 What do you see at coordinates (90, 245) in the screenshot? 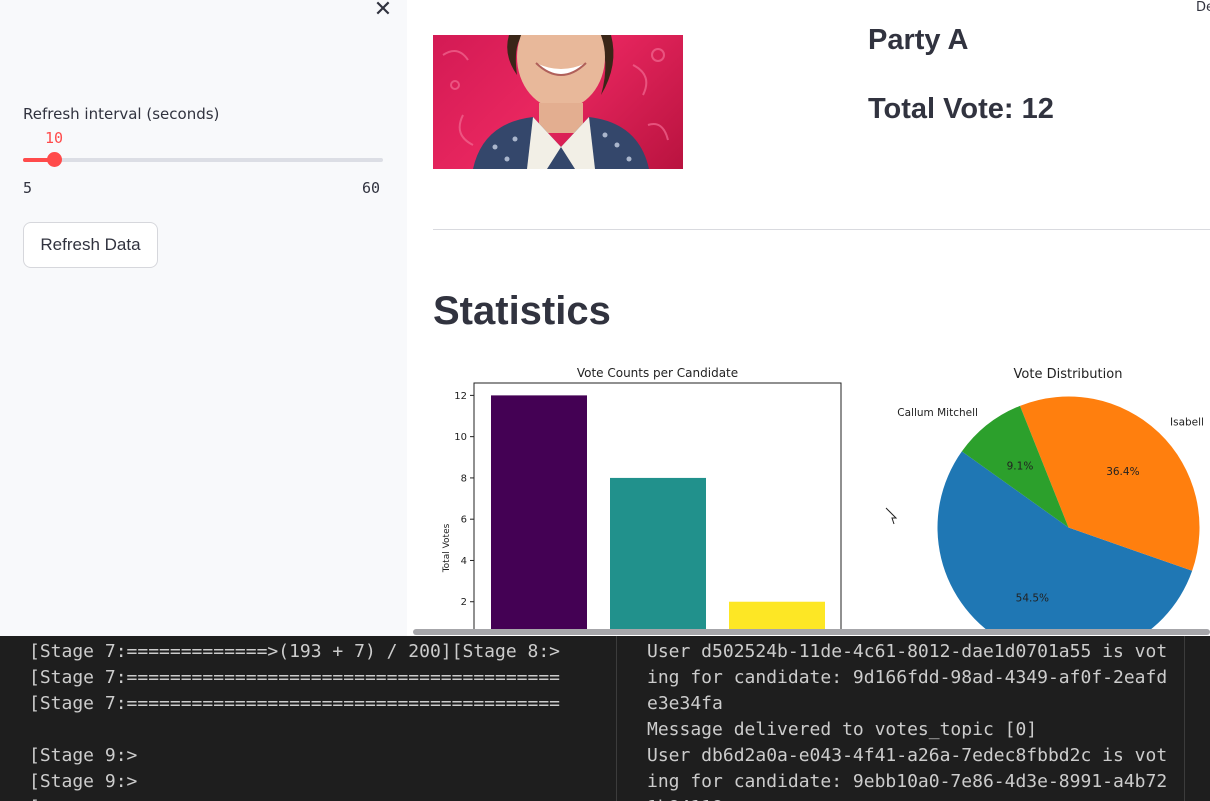
I see `refresh-data-button: Refresh Data` at bounding box center [90, 245].